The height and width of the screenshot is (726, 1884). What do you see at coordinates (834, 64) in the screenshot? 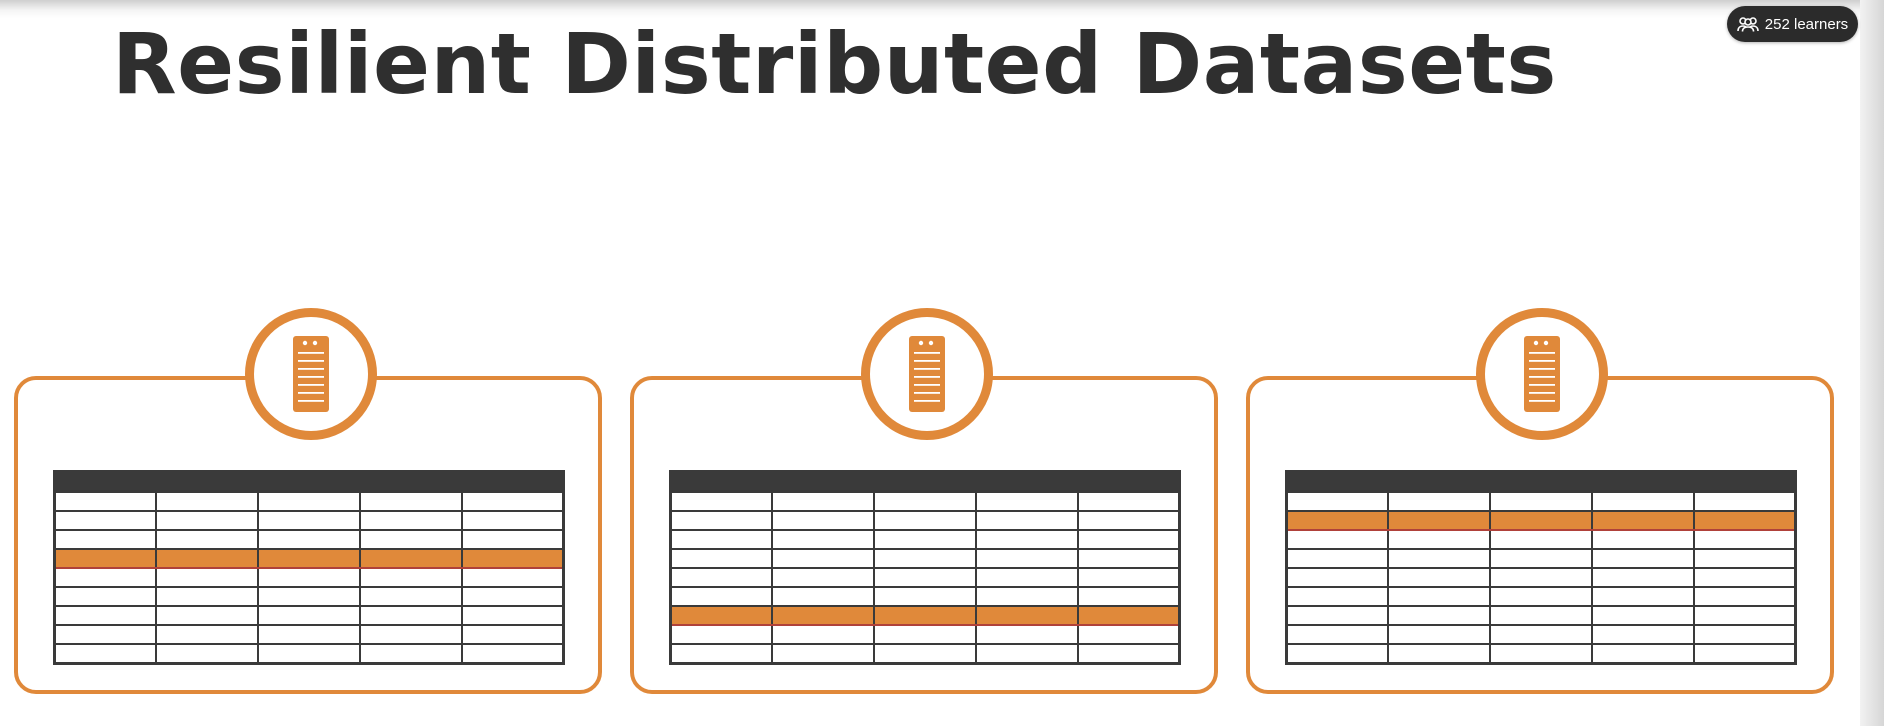
I see `slide-title: Resilient Distributed Datasets` at bounding box center [834, 64].